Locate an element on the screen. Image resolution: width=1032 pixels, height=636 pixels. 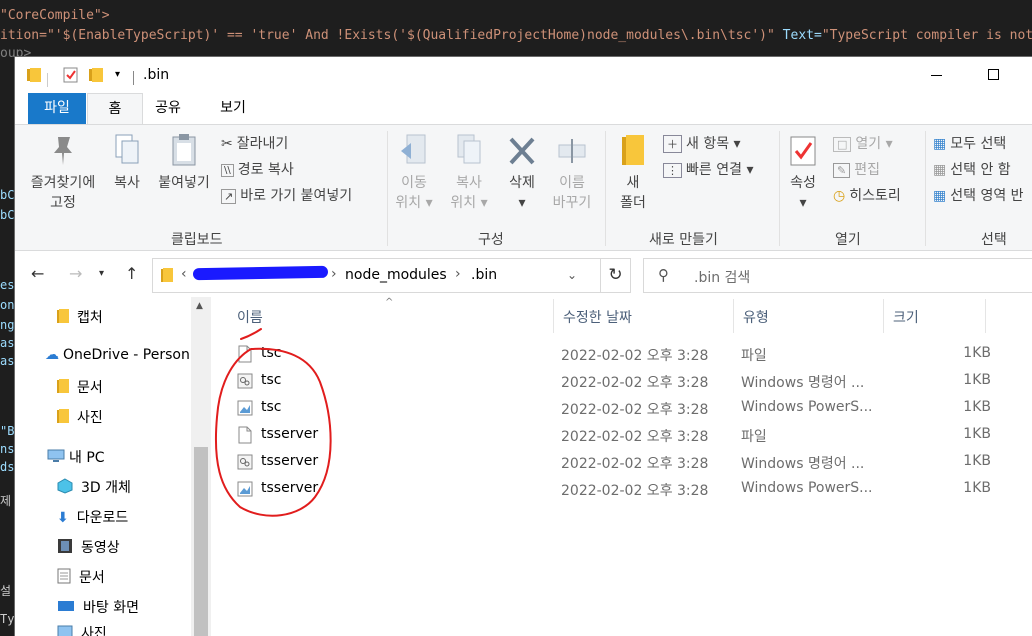
pin-label-2: 고정 is located at coordinates (63, 203).